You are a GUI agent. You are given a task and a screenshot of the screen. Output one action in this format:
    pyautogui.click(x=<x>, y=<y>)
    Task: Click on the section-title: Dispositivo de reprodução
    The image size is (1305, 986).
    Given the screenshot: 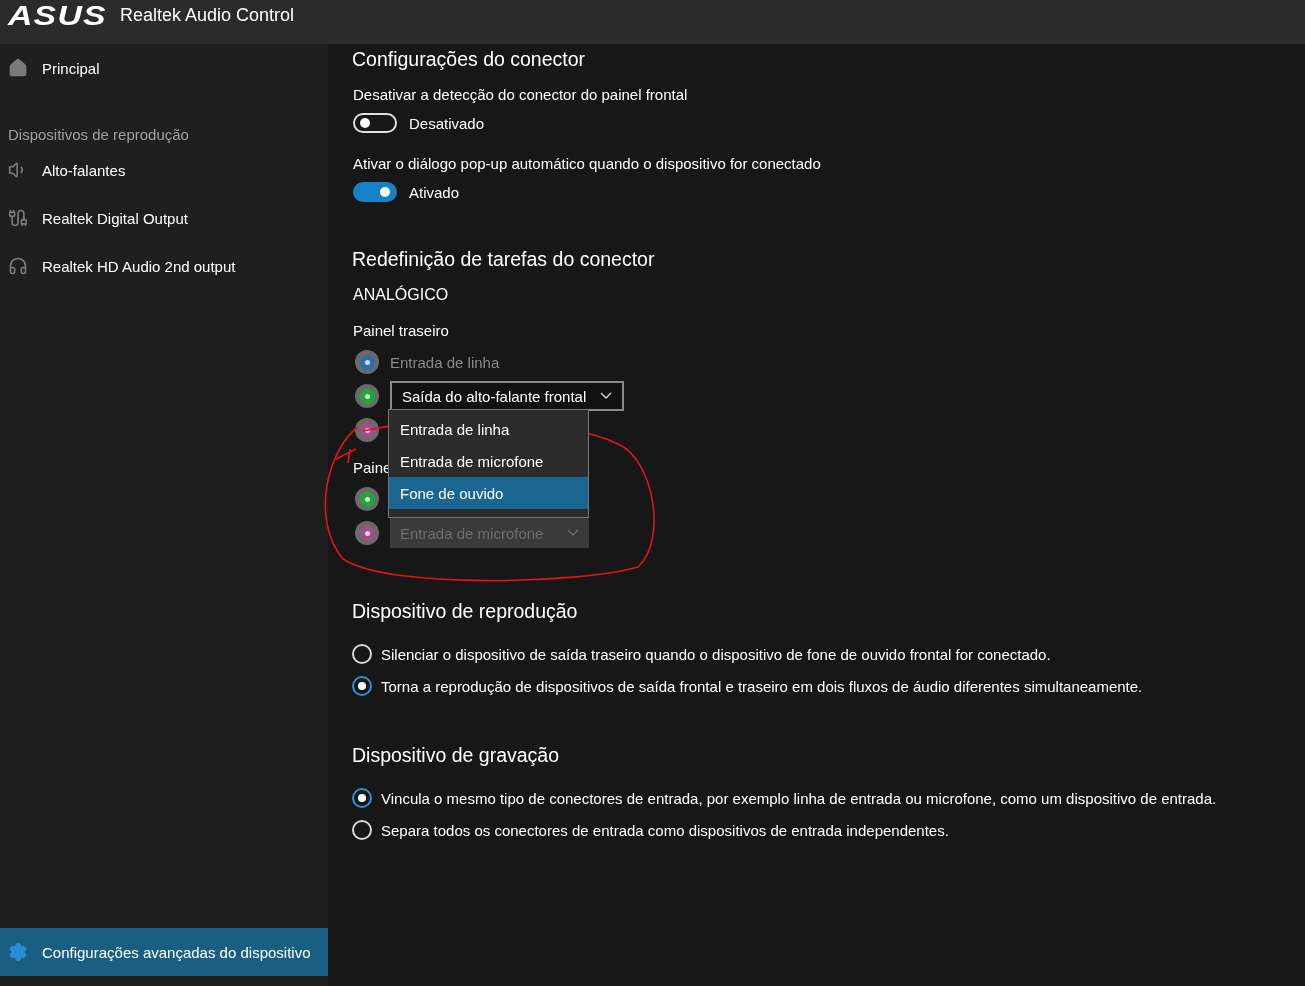 What is the action you would take?
    pyautogui.click(x=465, y=612)
    